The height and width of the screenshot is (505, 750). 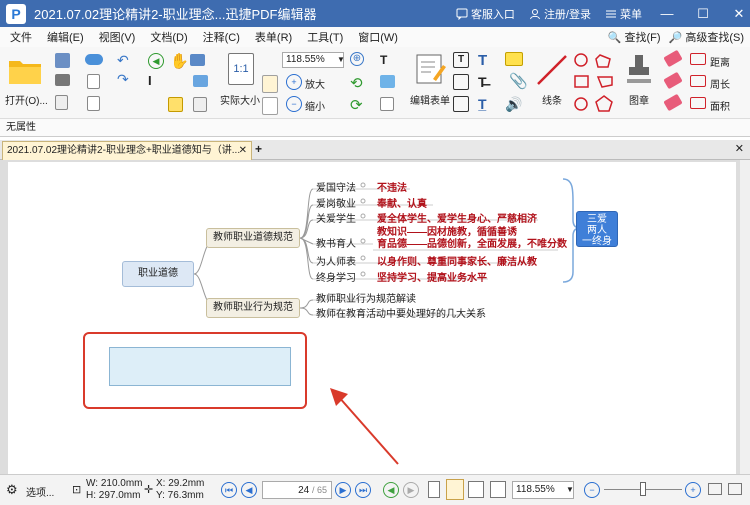 I want to click on actual-size-icon: 1:1, so click(x=241, y=69).